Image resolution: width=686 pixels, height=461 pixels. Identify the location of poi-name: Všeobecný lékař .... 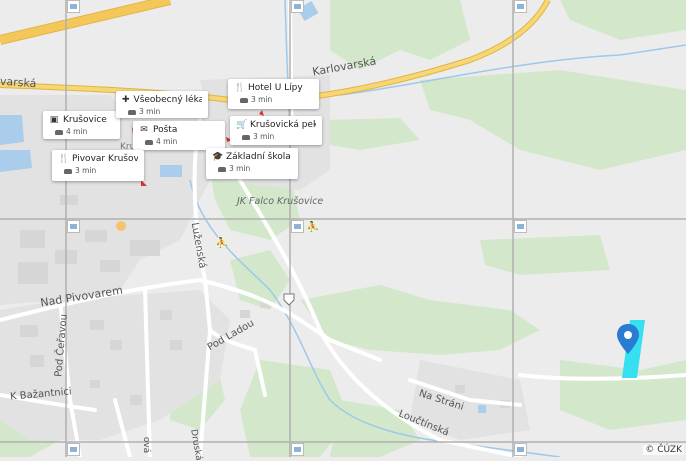
(167, 100).